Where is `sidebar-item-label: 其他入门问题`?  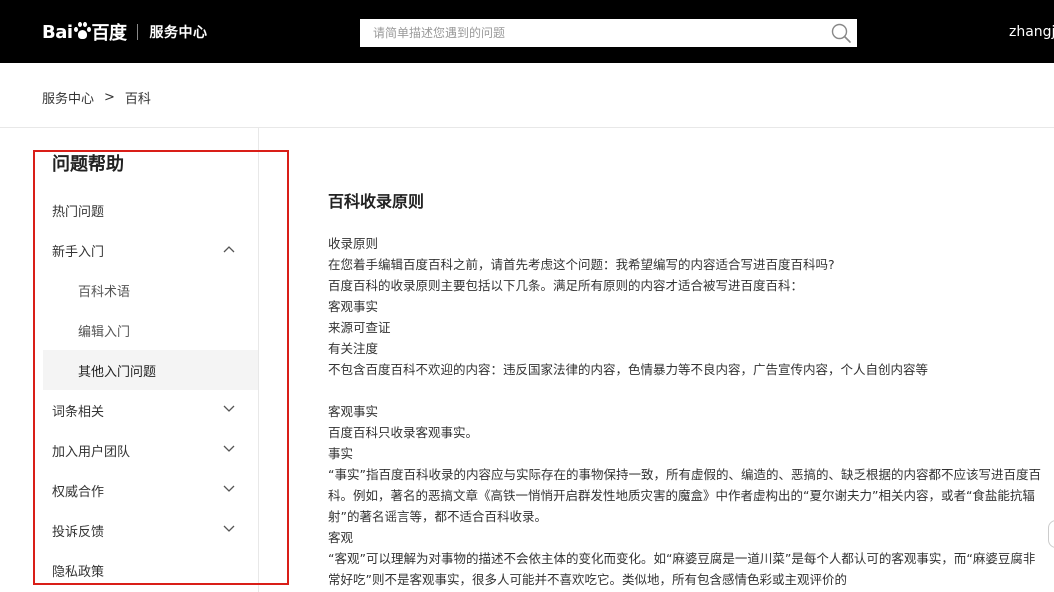
sidebar-item-label: 其他入门问题 is located at coordinates (117, 372).